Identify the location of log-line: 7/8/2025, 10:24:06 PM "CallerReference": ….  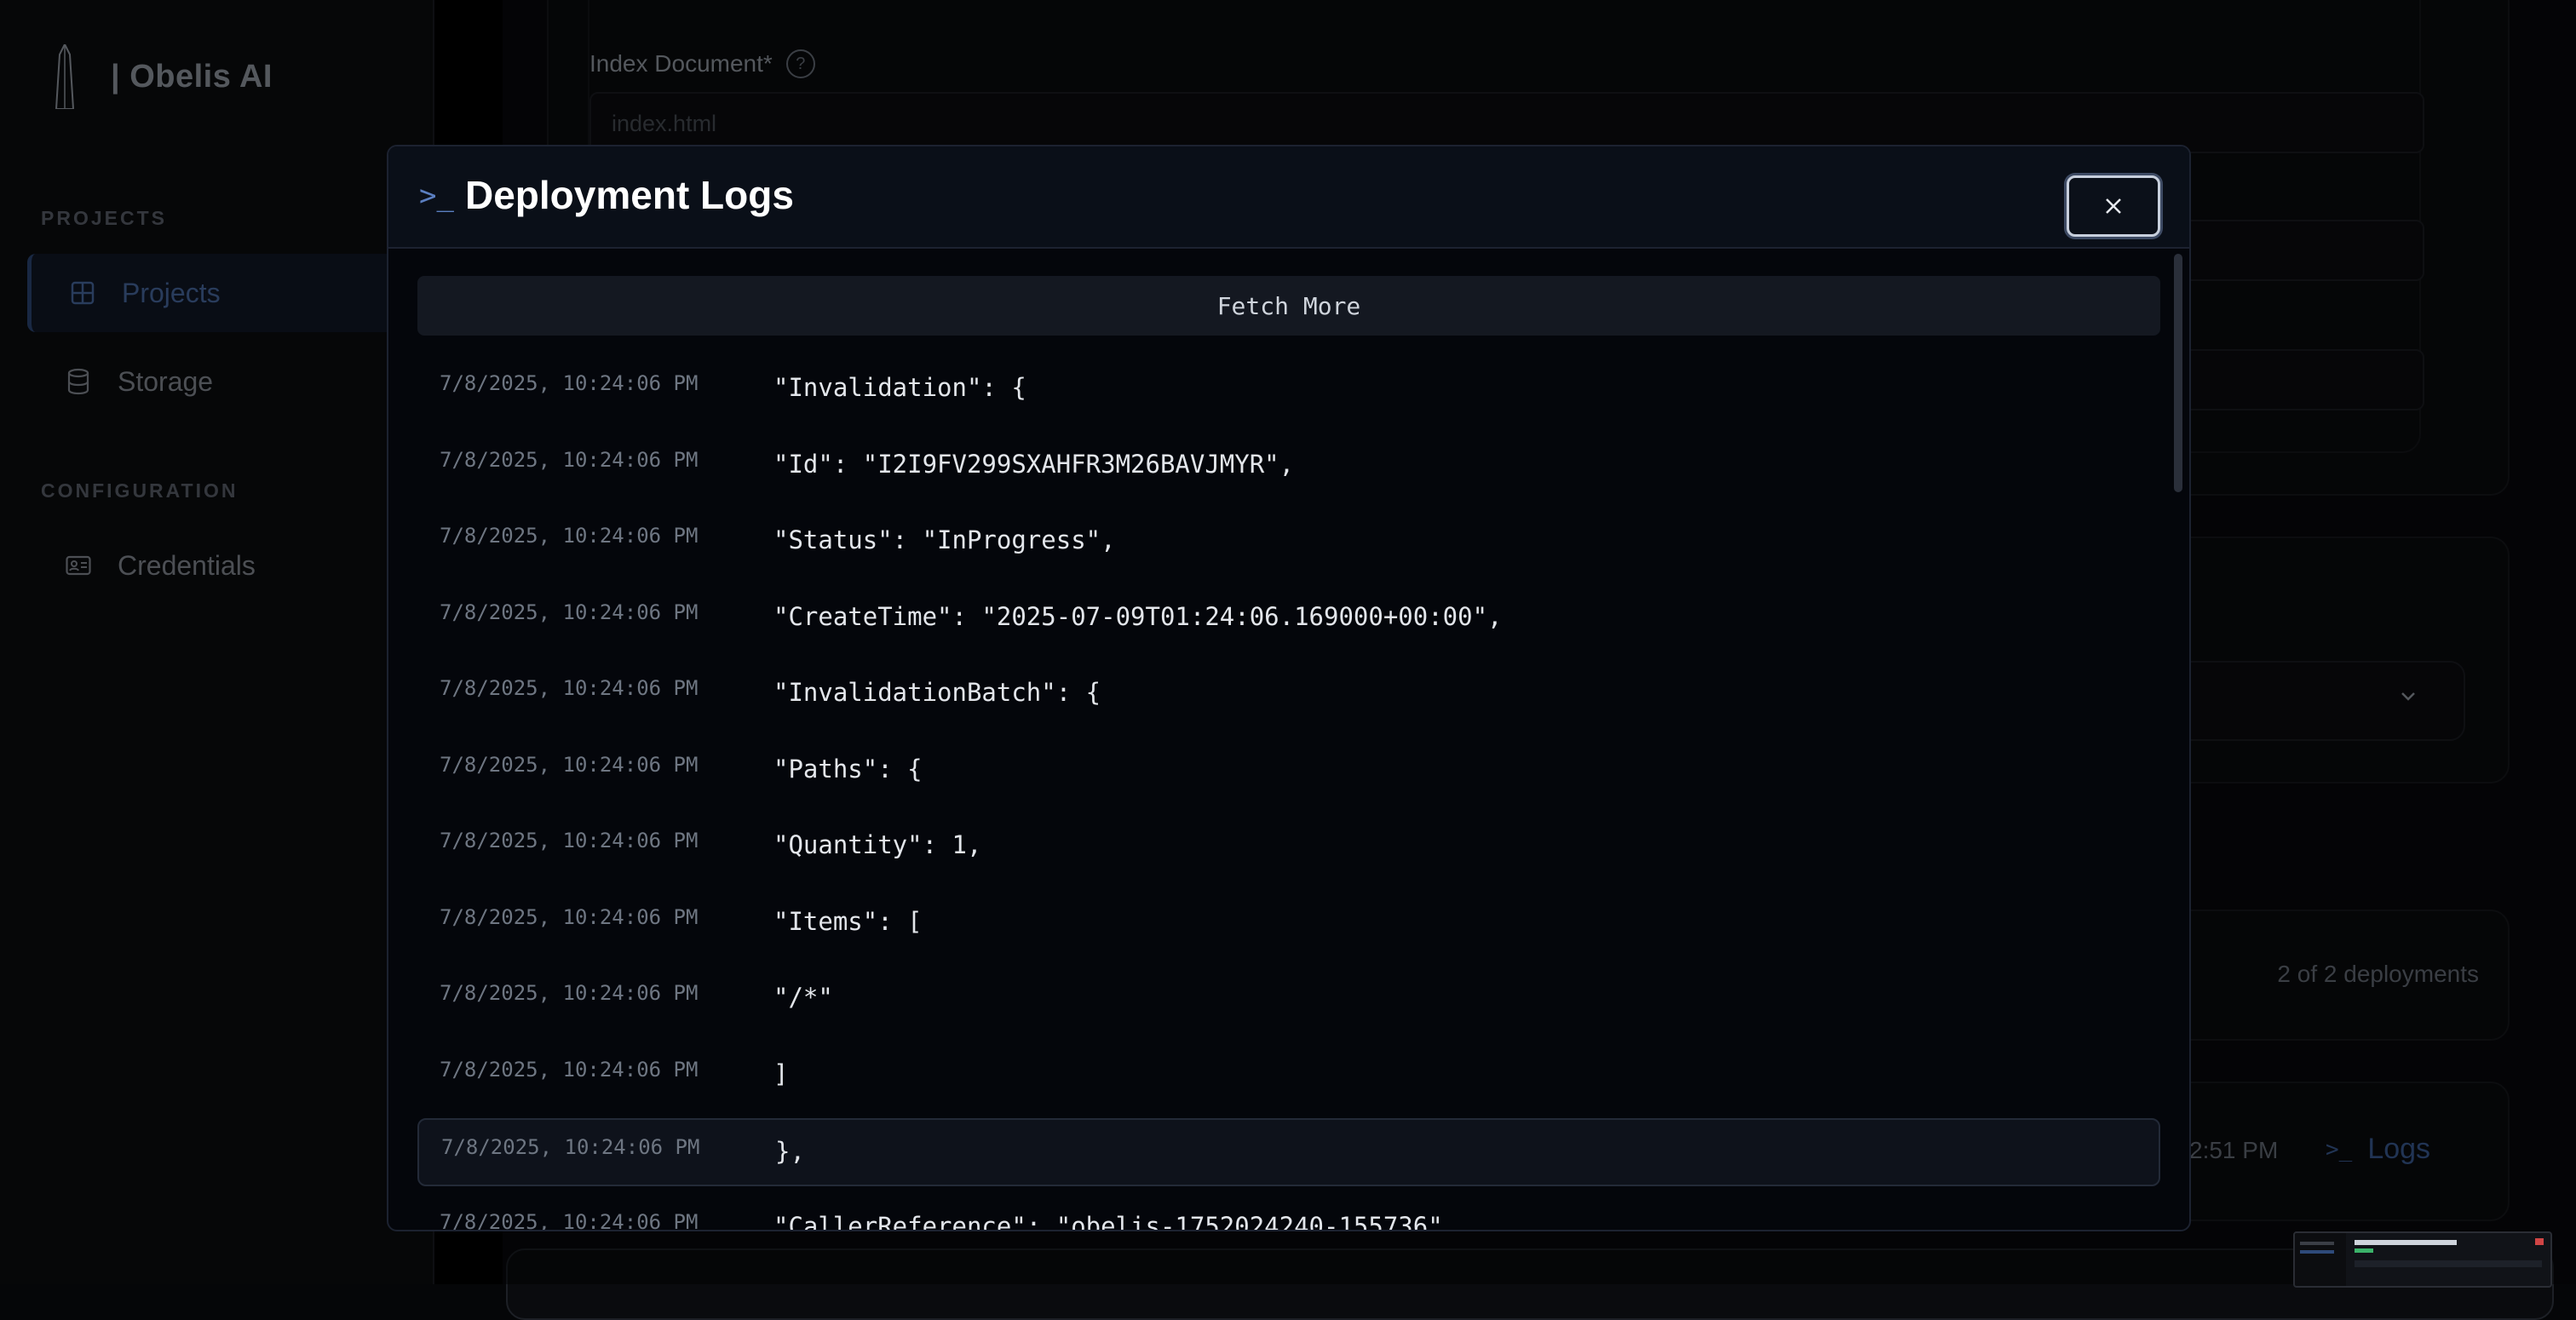
(1288, 1212).